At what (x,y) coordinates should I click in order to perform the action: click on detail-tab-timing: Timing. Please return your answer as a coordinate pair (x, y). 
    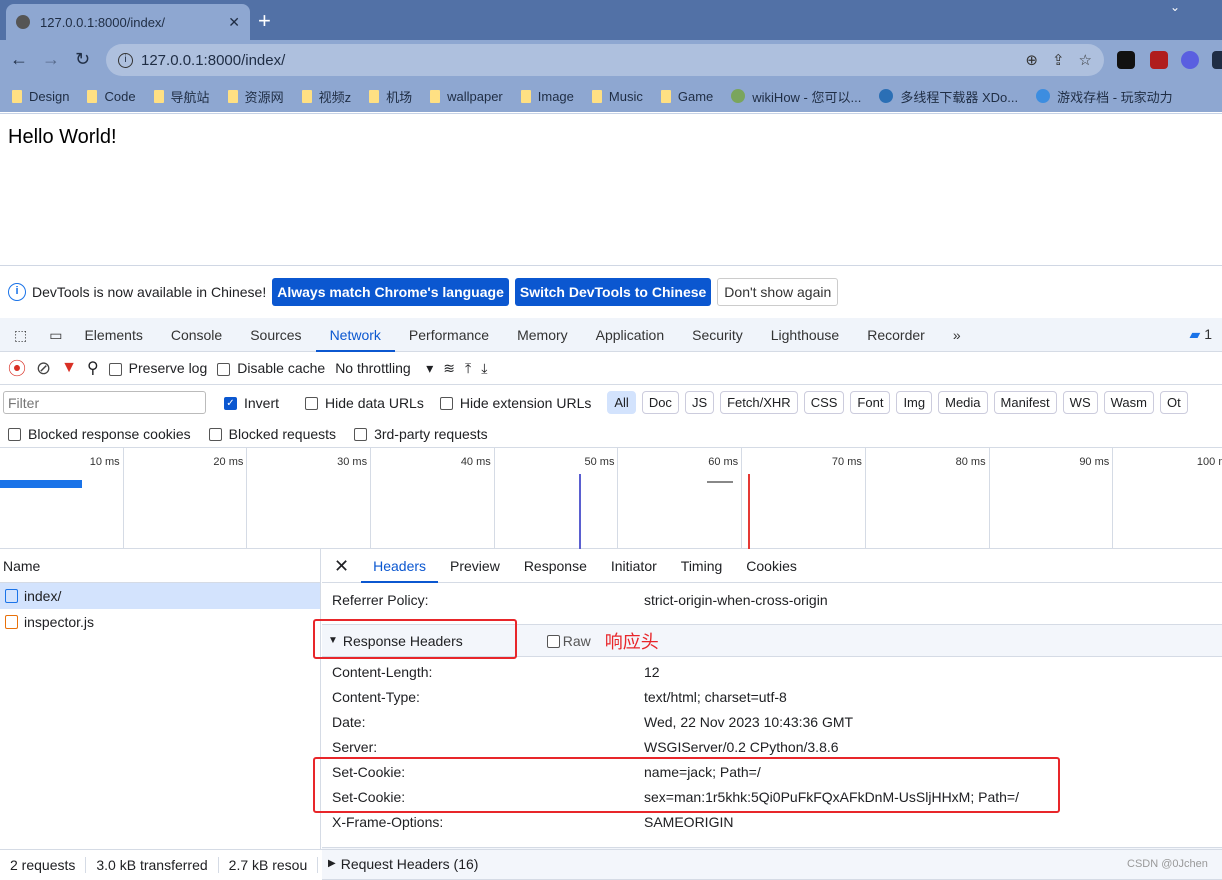
    Looking at the image, I should click on (702, 566).